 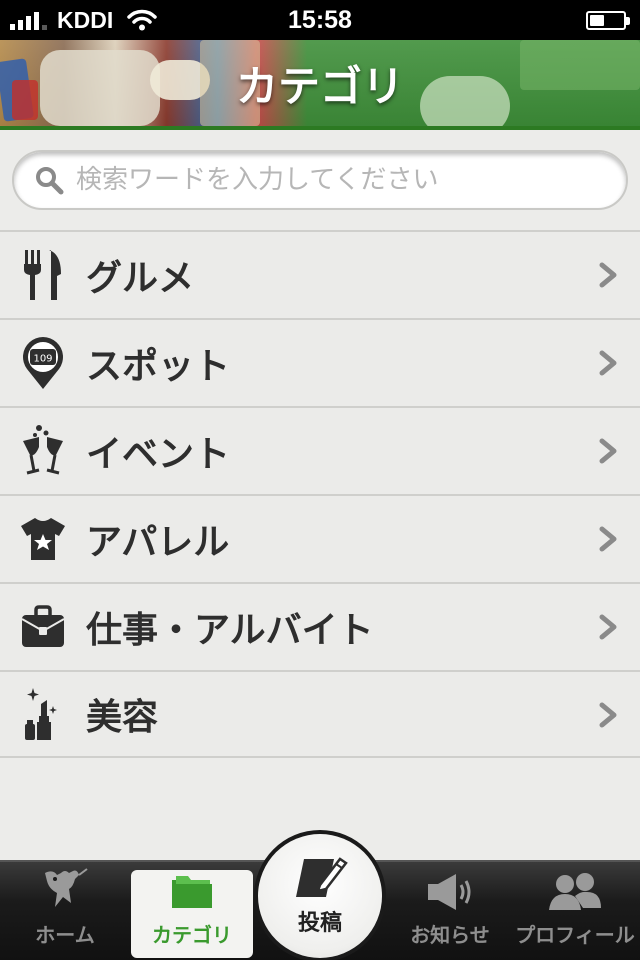 What do you see at coordinates (450, 935) in the screenshot?
I see `tab-label: お知らせ` at bounding box center [450, 935].